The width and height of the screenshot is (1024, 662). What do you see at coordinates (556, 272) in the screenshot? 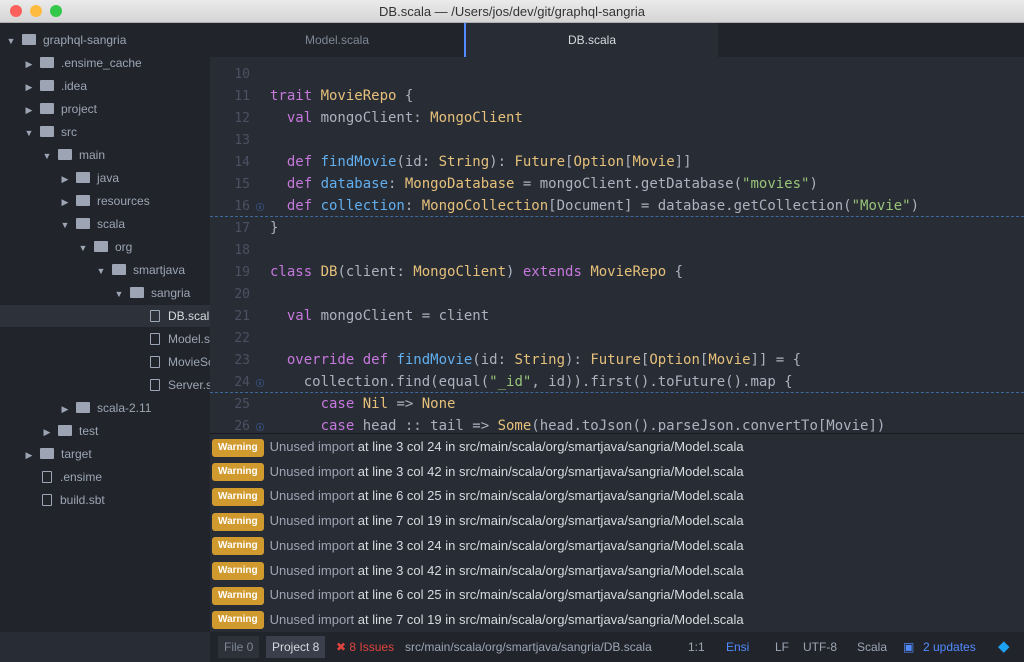
I see `code-token: extends` at bounding box center [556, 272].